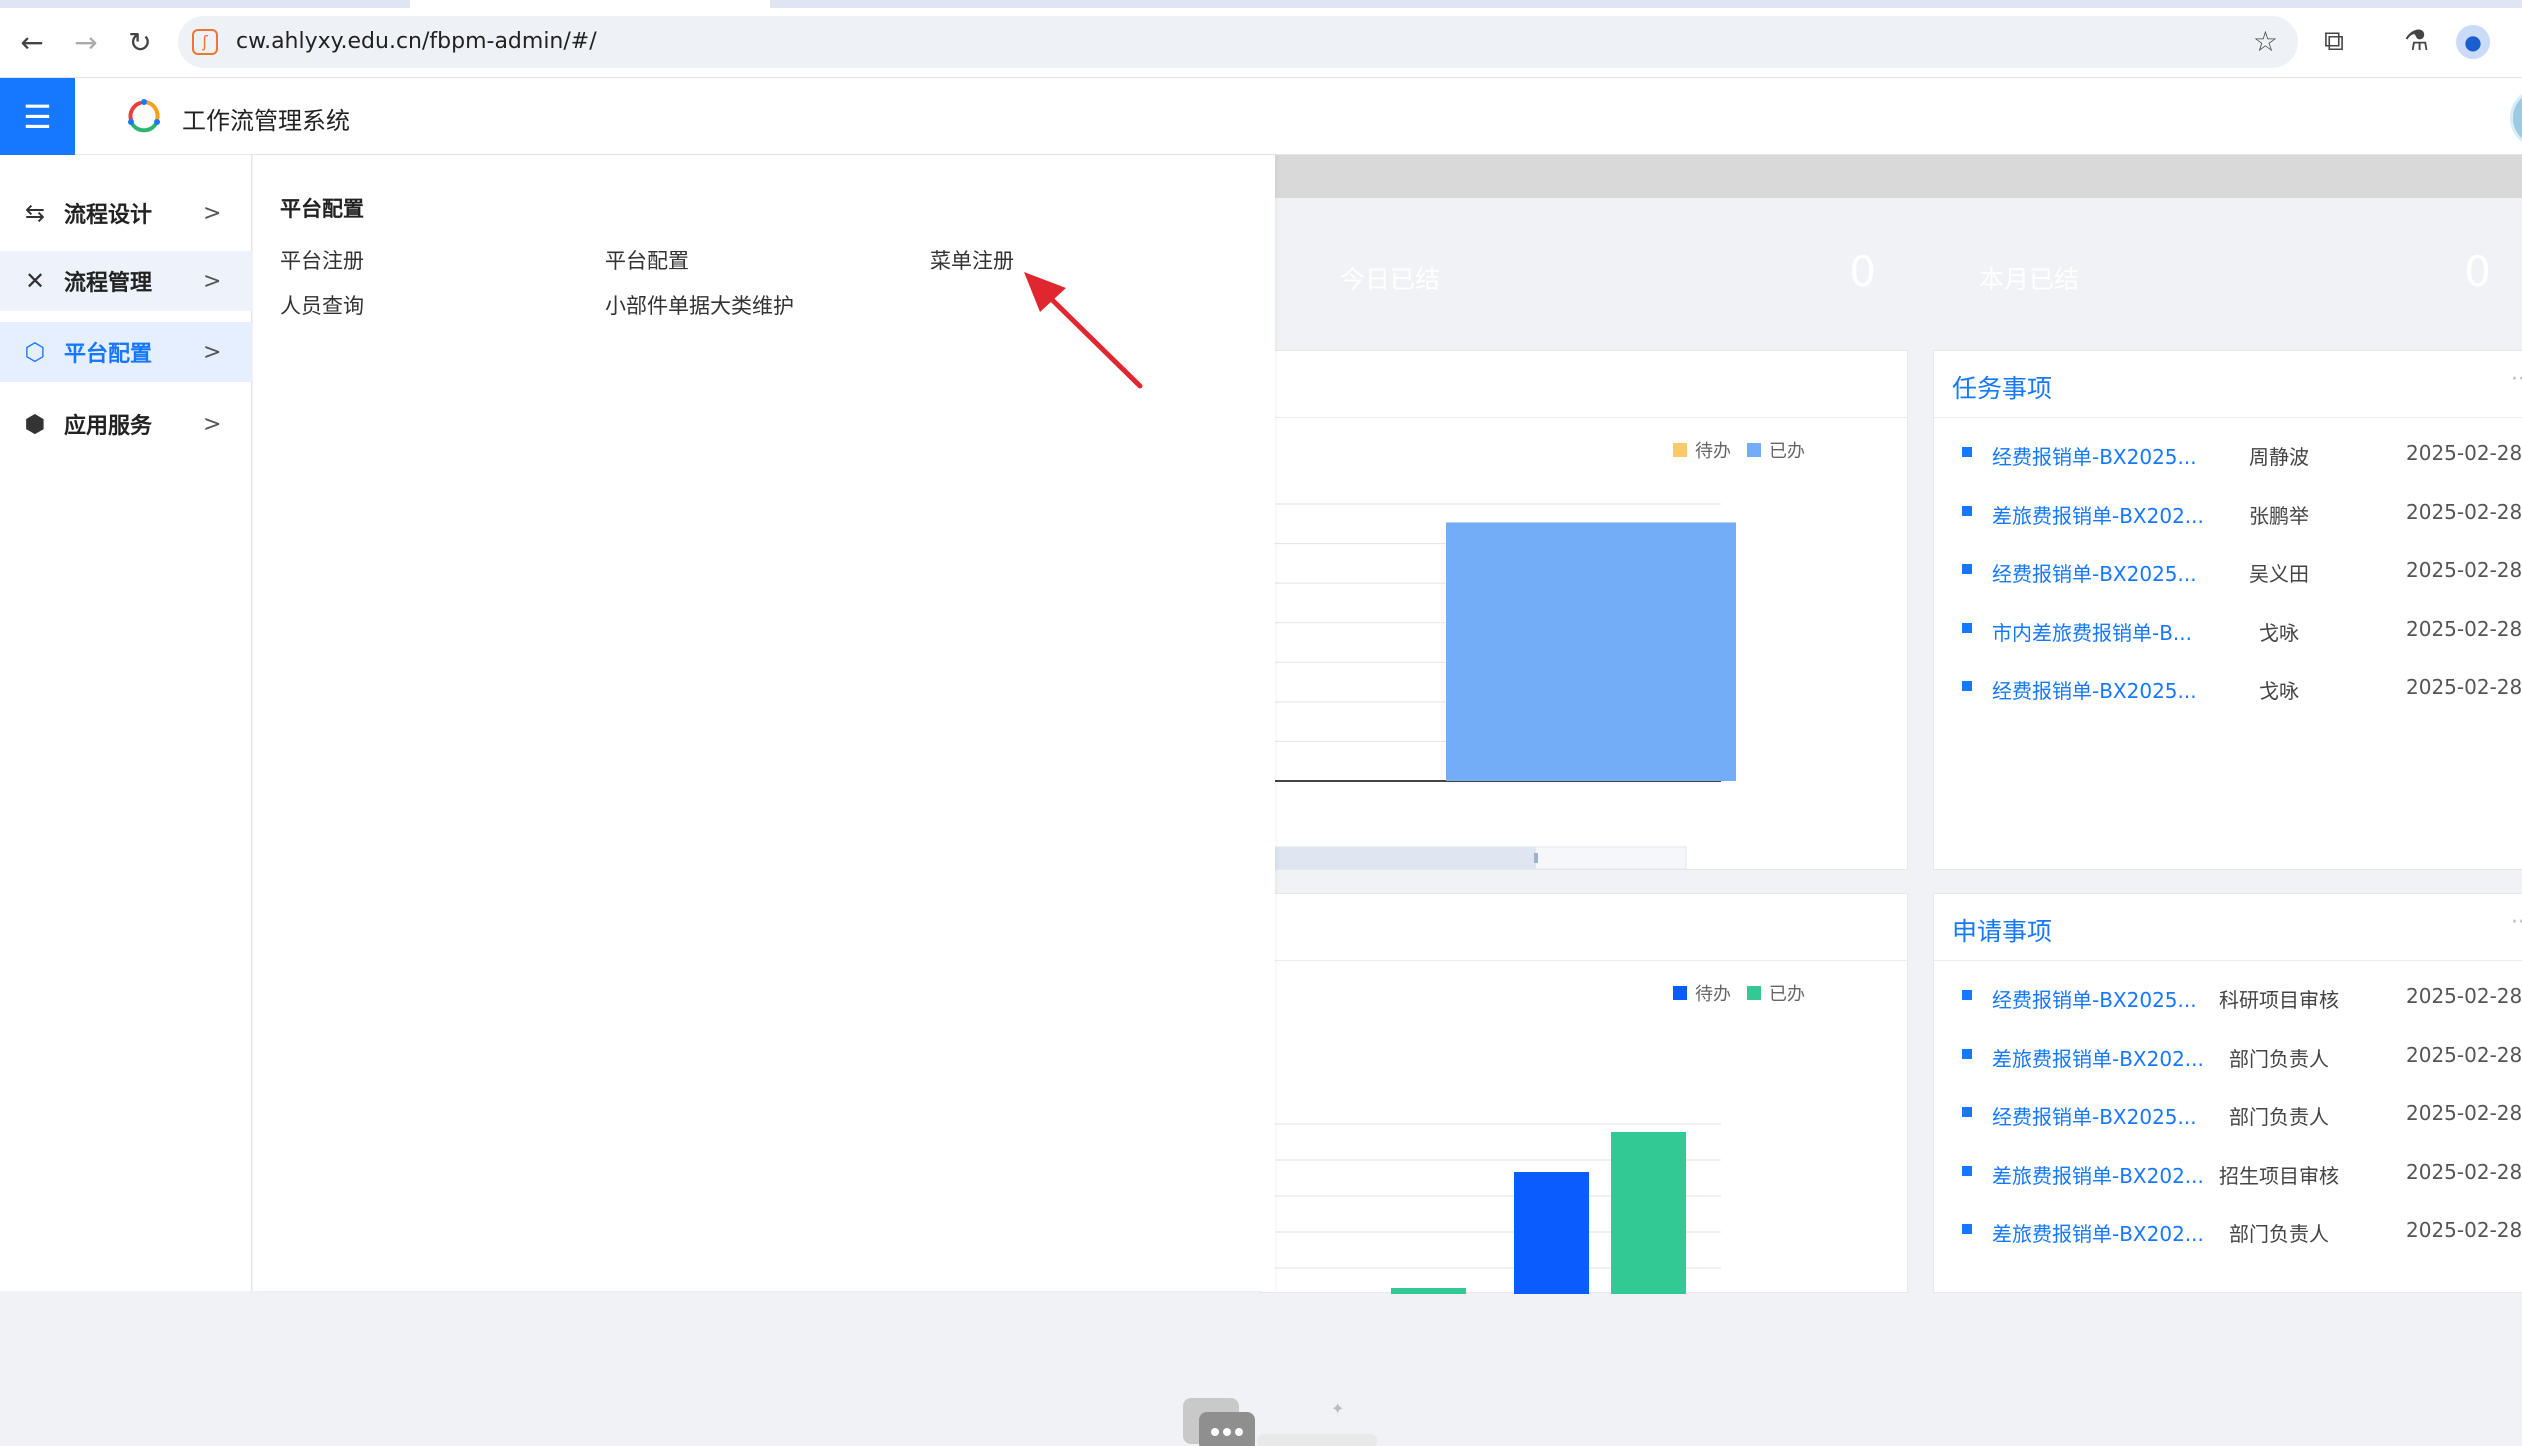 The height and width of the screenshot is (1446, 2522). I want to click on chart-panel-tasks: 待办 已办, so click(1584, 610).